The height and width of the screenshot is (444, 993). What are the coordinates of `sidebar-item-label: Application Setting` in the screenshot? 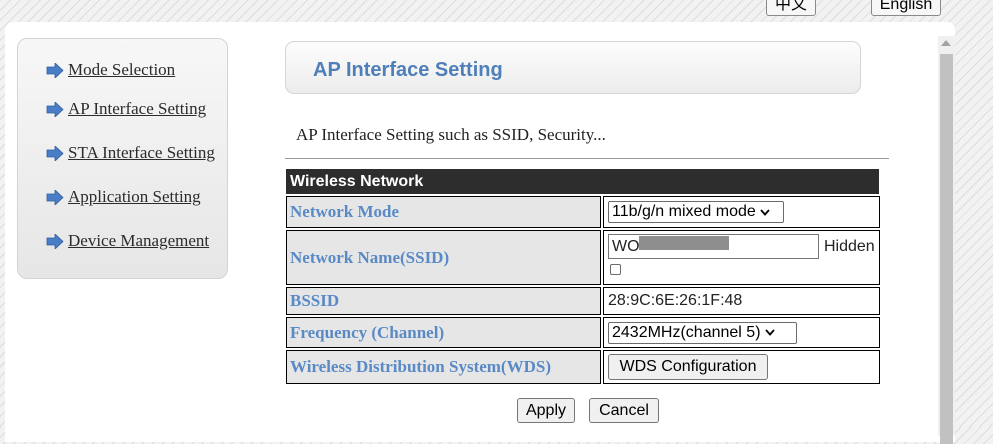 It's located at (134, 196).